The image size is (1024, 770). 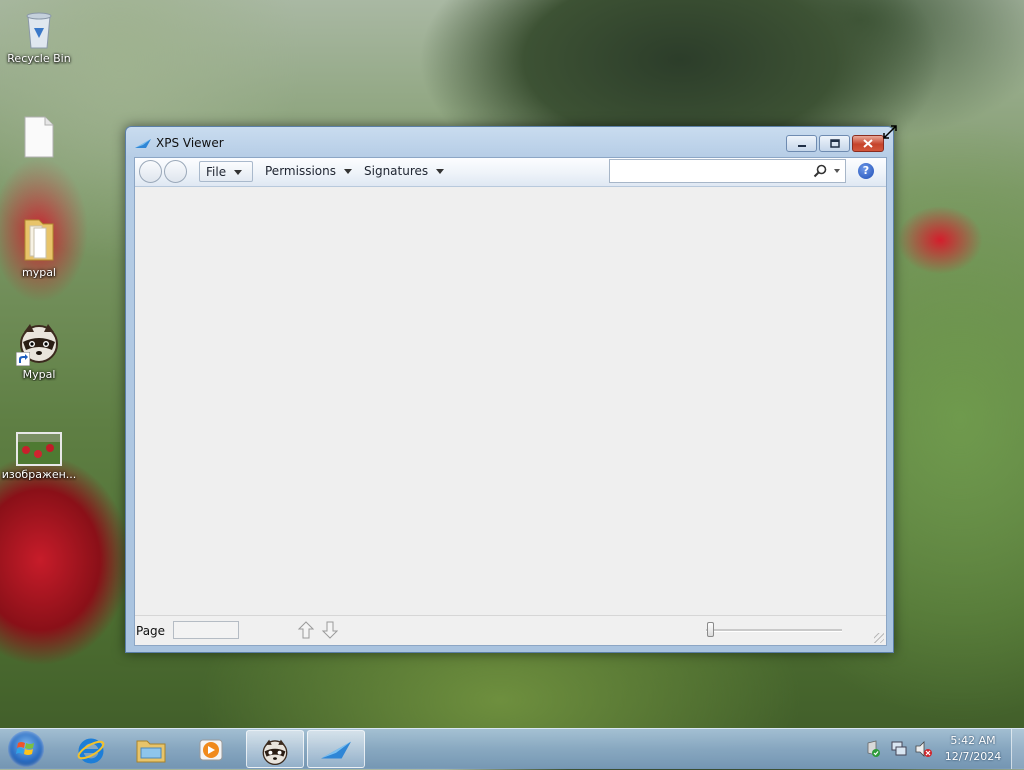 I want to click on taskbar-mypal, so click(x=275, y=749).